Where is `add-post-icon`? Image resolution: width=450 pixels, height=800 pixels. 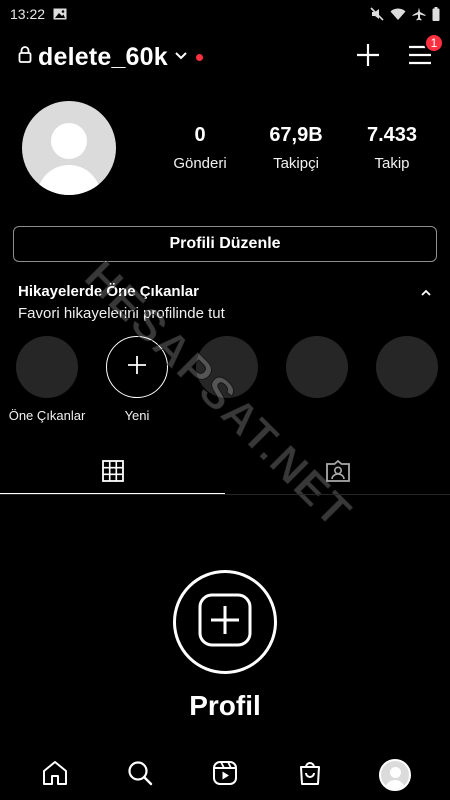 add-post-icon is located at coordinates (225, 622).